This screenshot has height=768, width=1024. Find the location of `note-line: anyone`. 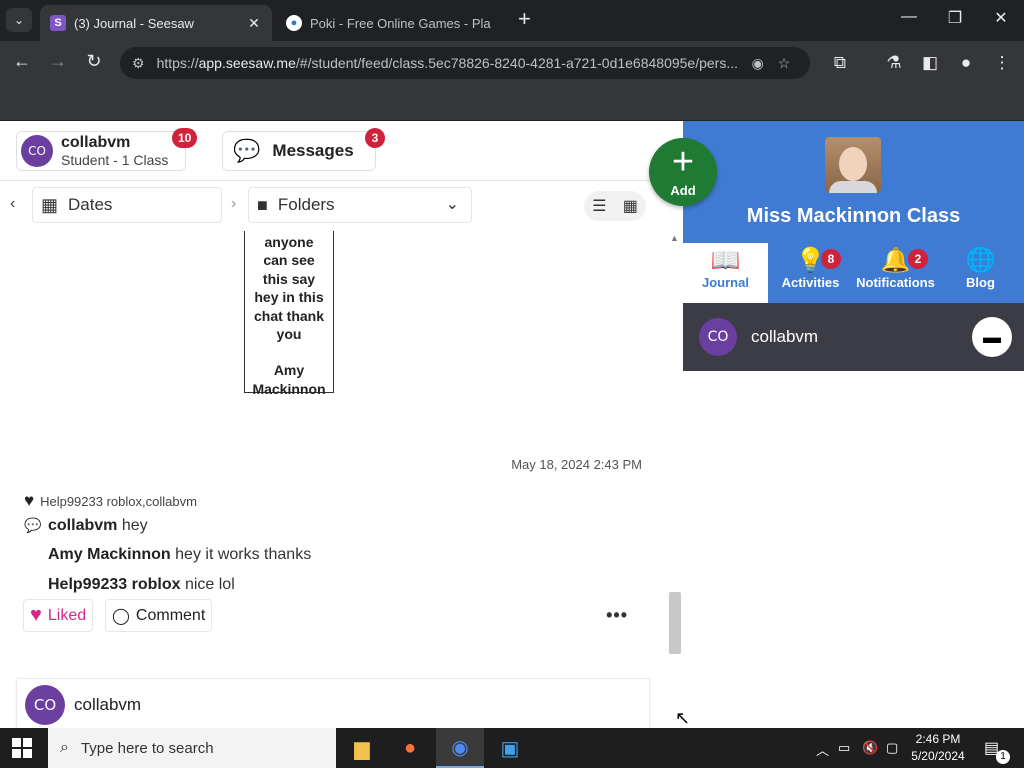

note-line: anyone is located at coordinates (289, 242).